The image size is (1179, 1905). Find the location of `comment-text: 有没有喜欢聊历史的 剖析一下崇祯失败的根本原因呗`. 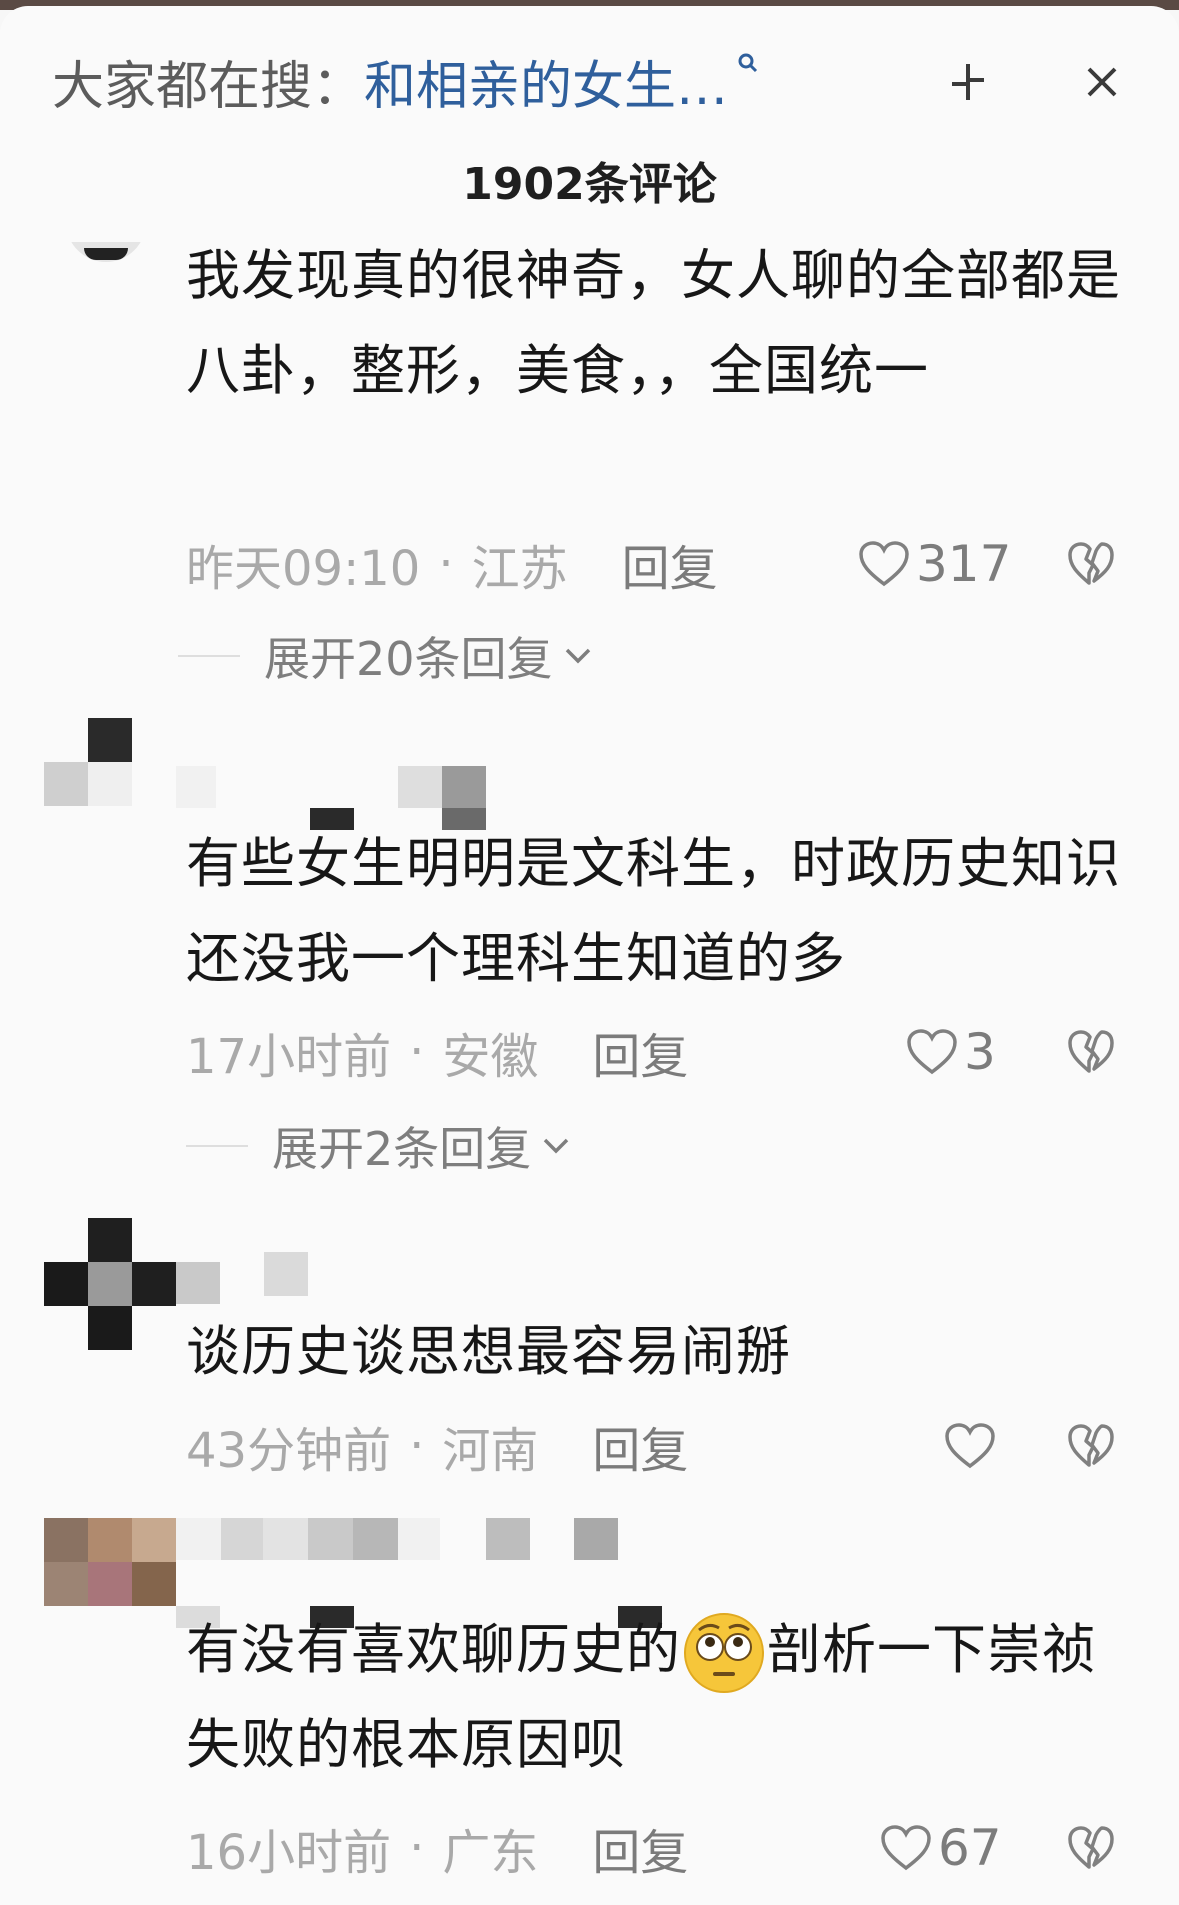

comment-text: 有没有喜欢聊历史的 剖析一下崇祯失败的根本原因呗 is located at coordinates (656, 1697).